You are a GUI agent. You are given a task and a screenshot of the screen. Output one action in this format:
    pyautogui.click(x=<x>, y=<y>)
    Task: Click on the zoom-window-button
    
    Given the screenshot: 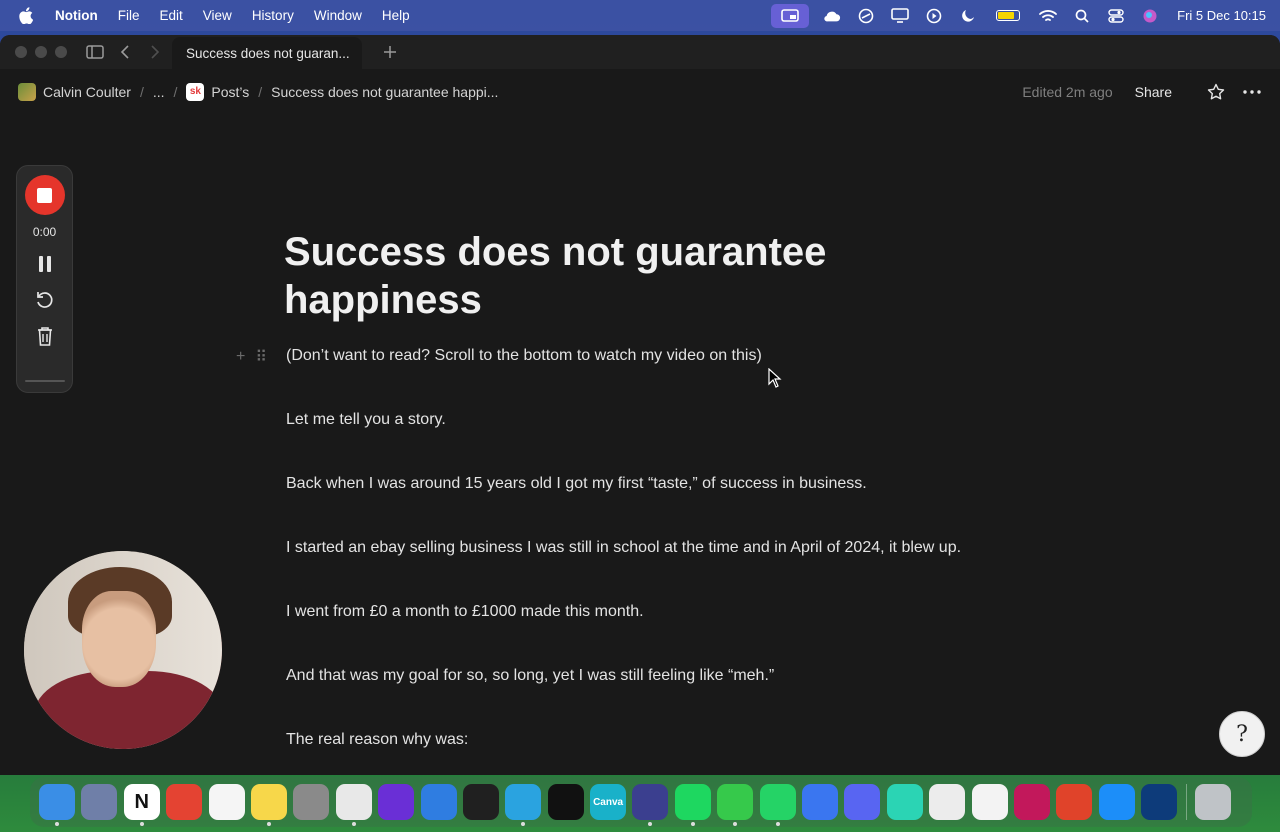 What is the action you would take?
    pyautogui.click(x=61, y=52)
    